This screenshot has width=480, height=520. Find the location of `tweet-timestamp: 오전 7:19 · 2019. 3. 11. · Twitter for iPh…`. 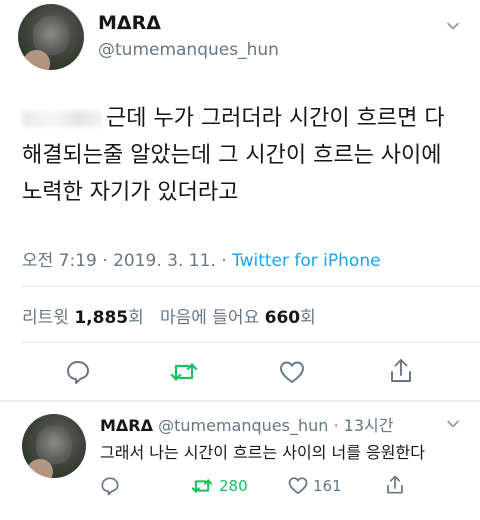

tweet-timestamp: 오전 7:19 · 2019. 3. 11. · Twitter for iPh… is located at coordinates (201, 258).